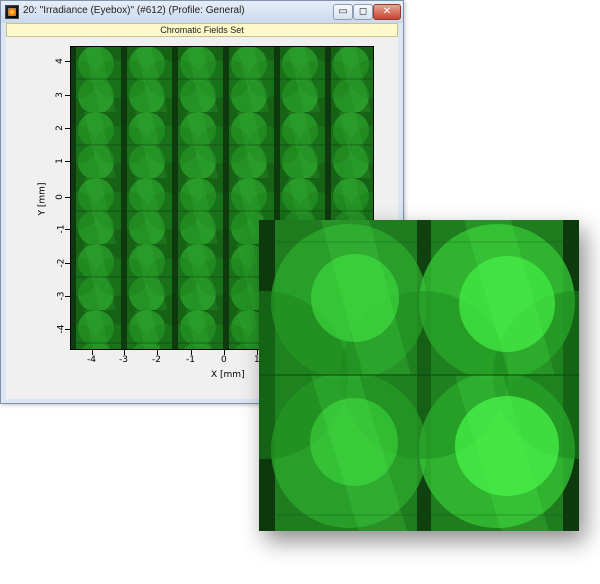 The height and width of the screenshot is (584, 600). I want to click on close-button: ✕, so click(387, 12).